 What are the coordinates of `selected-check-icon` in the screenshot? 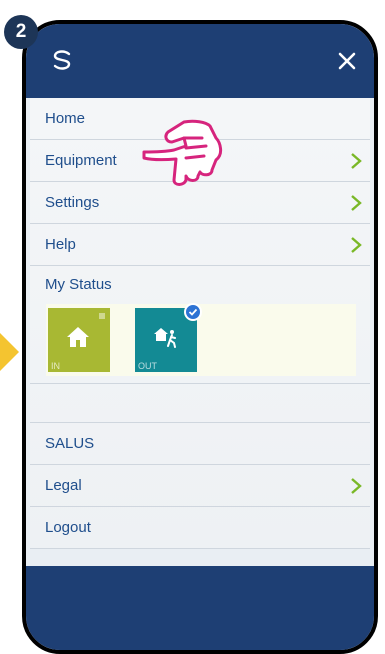 It's located at (193, 312).